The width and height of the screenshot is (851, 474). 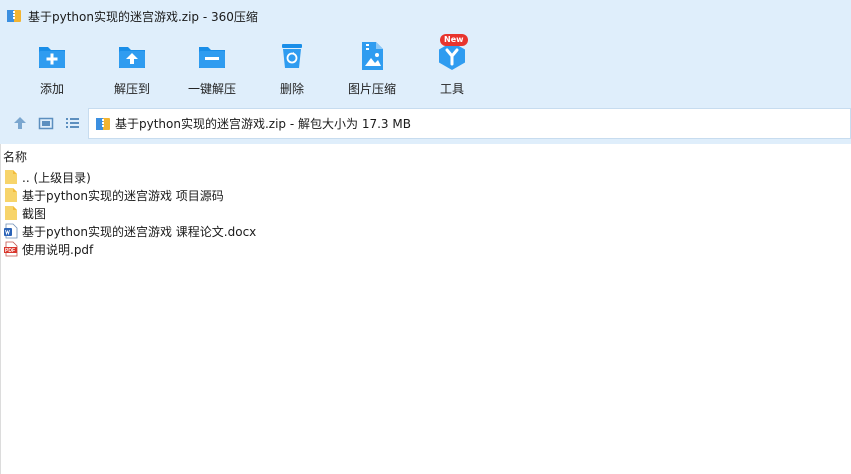 I want to click on tools-label: 工具, so click(x=451, y=89).